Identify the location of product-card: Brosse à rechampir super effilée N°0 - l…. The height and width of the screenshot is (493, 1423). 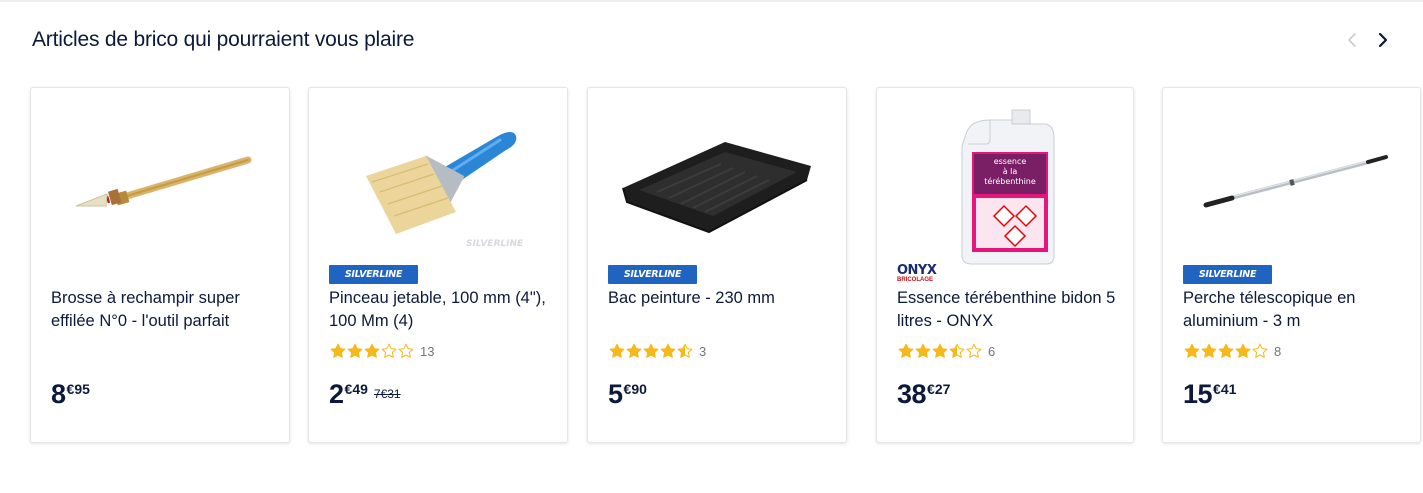
(160, 265).